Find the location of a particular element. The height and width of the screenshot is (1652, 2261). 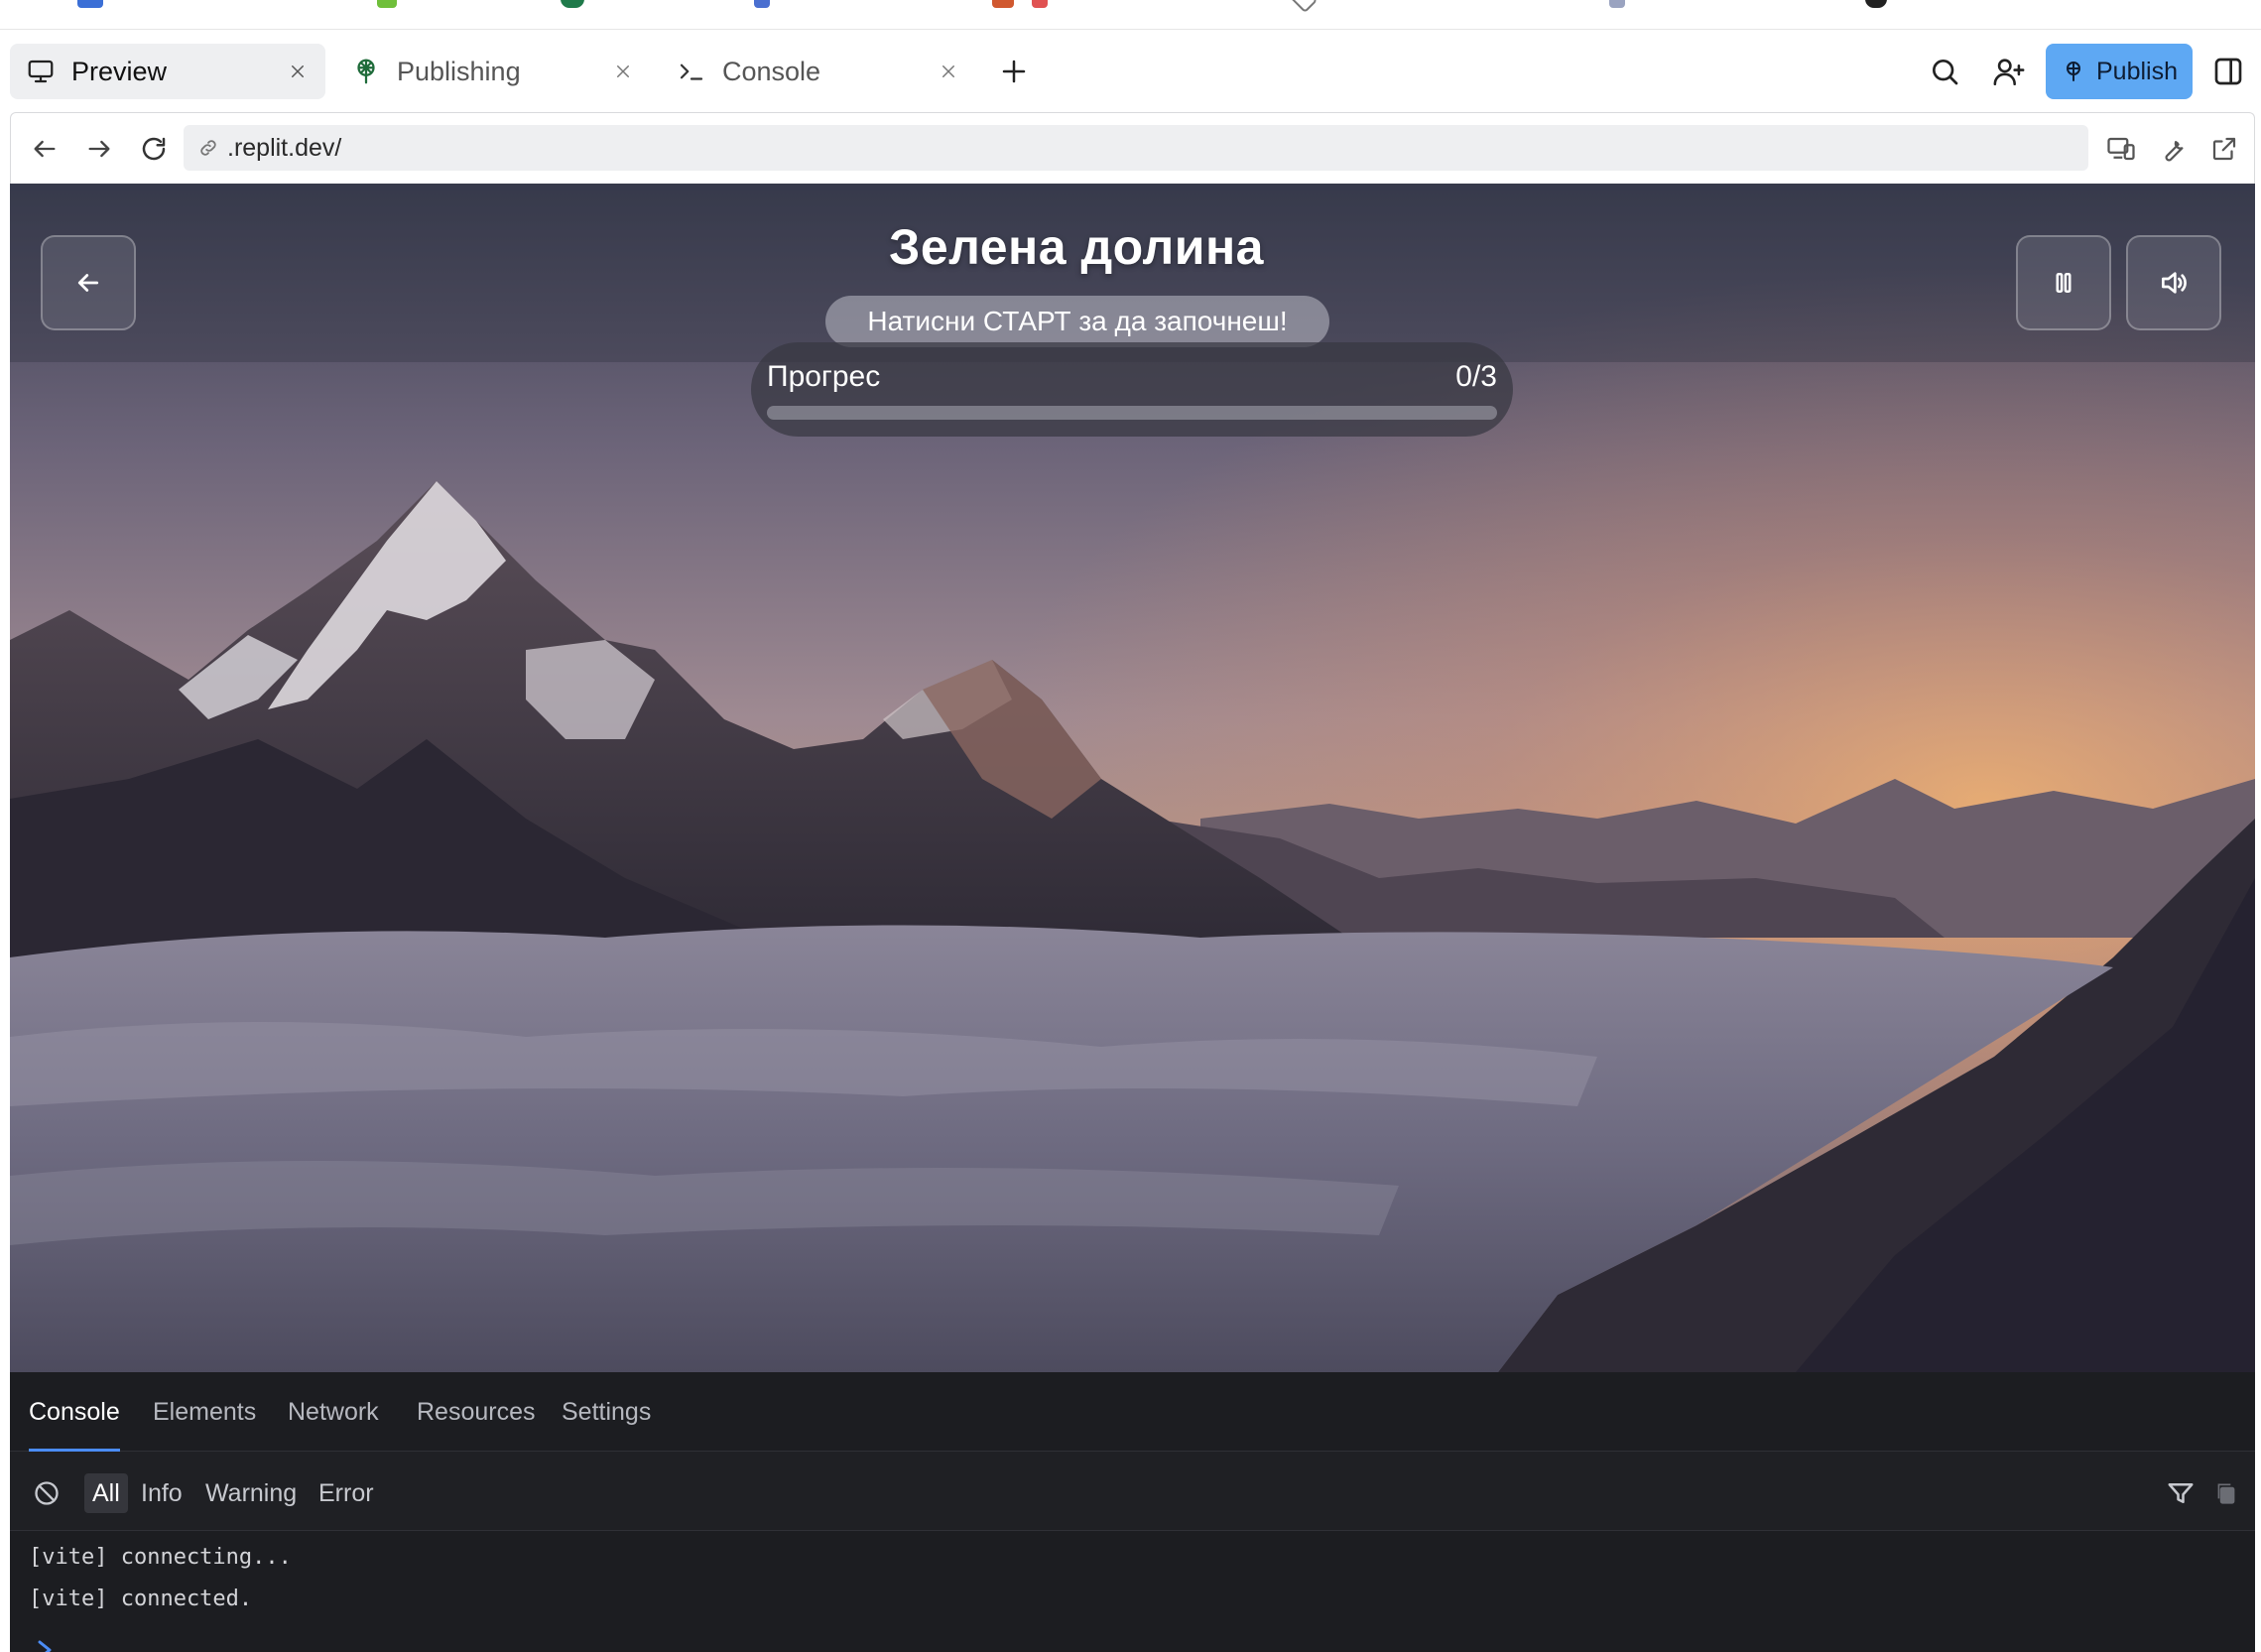

back-icon is located at coordinates (44, 149).